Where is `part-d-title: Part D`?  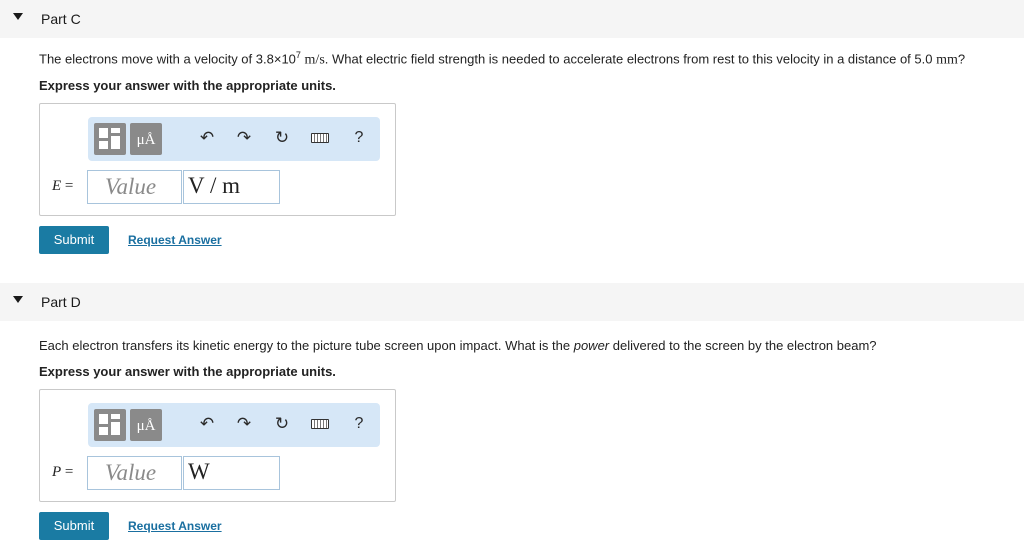
part-d-title: Part D is located at coordinates (61, 302).